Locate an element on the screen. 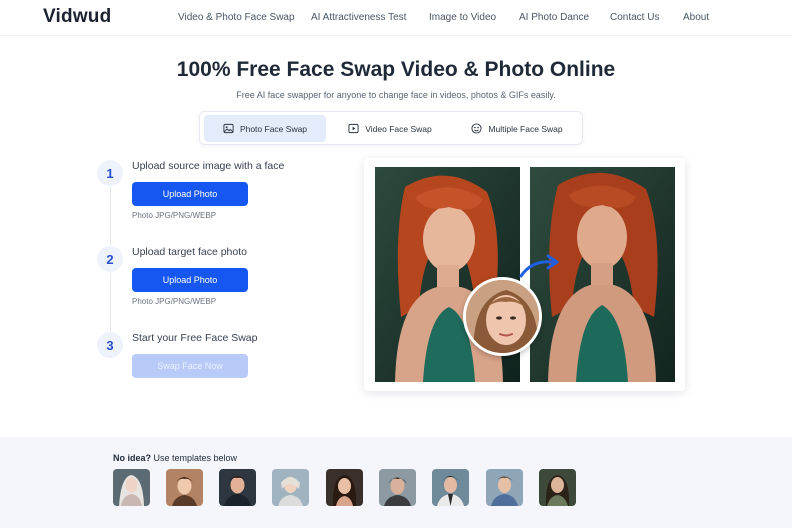 This screenshot has height=528, width=792. tab-video-face-swap: Video Face Swap is located at coordinates (390, 128).